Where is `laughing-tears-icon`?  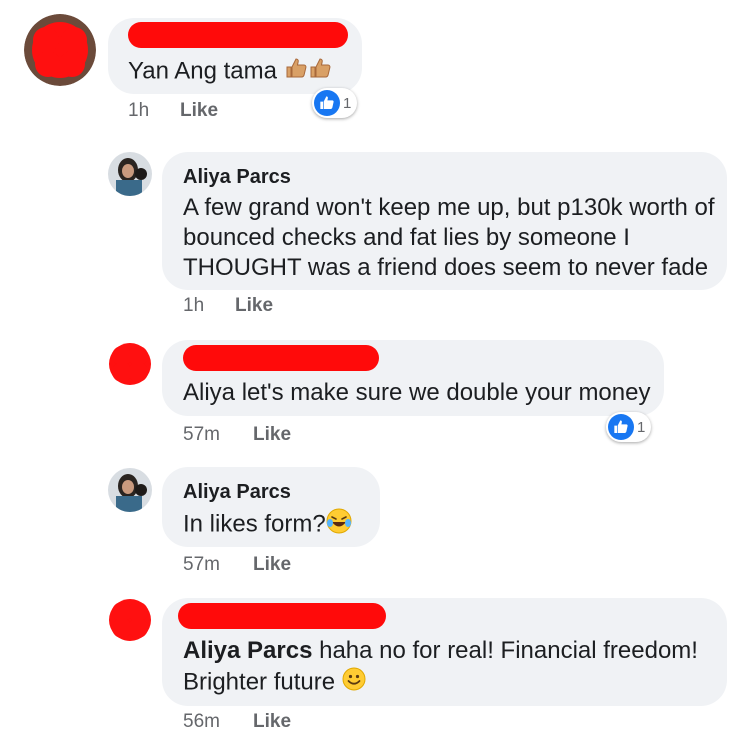 laughing-tears-icon is located at coordinates (339, 525).